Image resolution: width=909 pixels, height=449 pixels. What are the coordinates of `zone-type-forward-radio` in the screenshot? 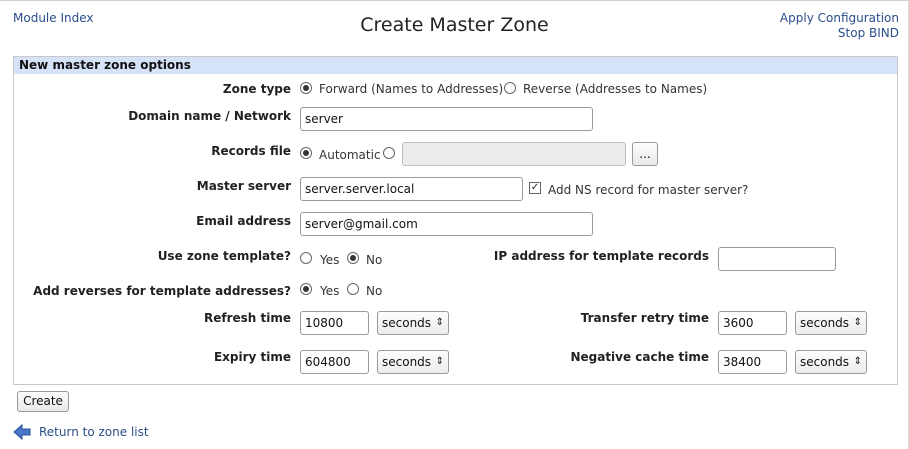 It's located at (306, 88).